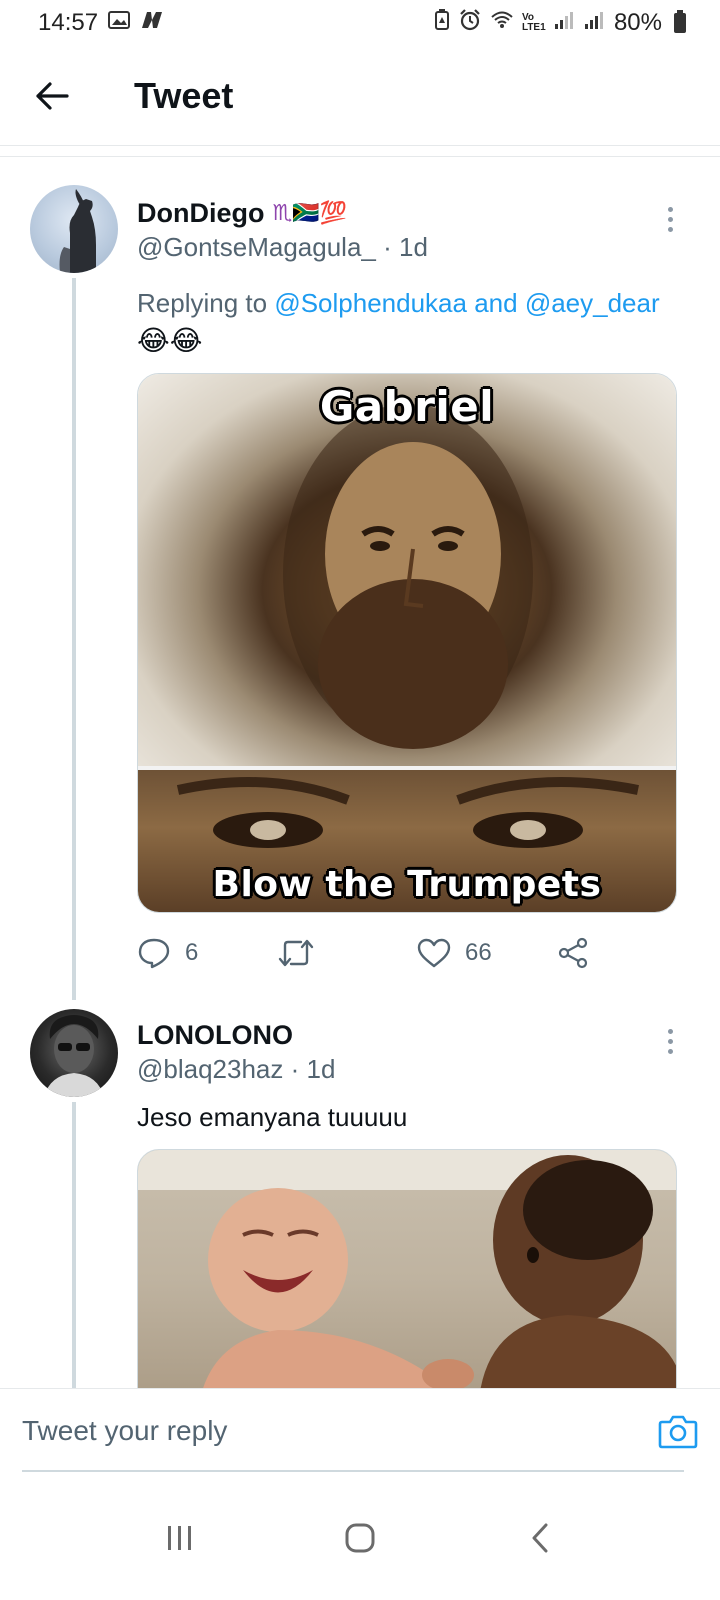 This screenshot has height=1600, width=720. I want to click on home-icon, so click(360, 1538).